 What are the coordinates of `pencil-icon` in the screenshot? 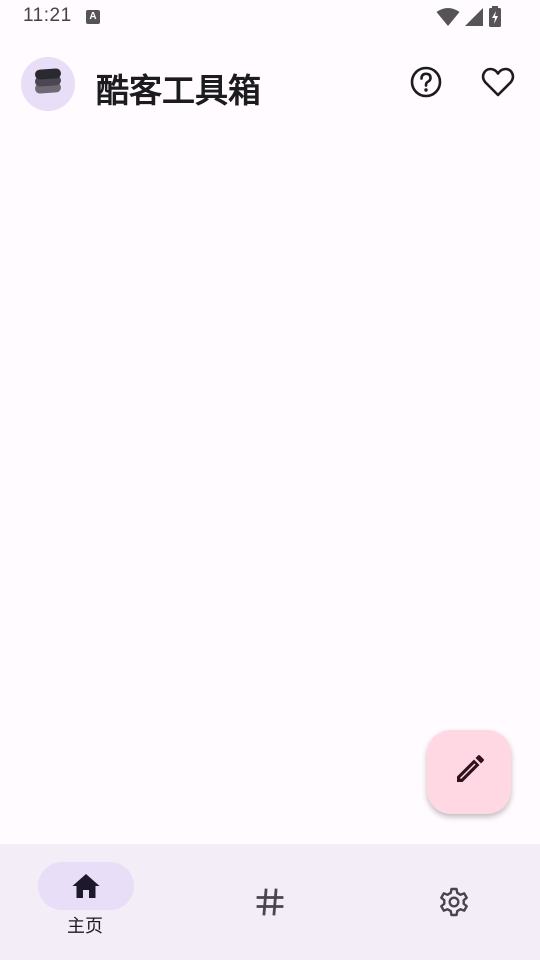 It's located at (469, 772).